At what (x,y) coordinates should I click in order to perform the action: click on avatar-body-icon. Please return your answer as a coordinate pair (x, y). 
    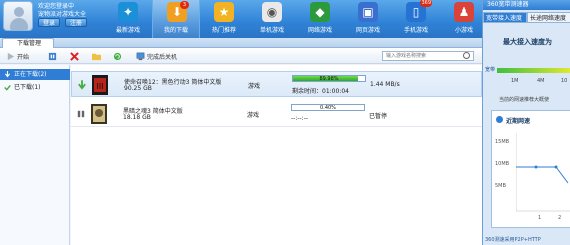
    Looking at the image, I should click on (19, 24).